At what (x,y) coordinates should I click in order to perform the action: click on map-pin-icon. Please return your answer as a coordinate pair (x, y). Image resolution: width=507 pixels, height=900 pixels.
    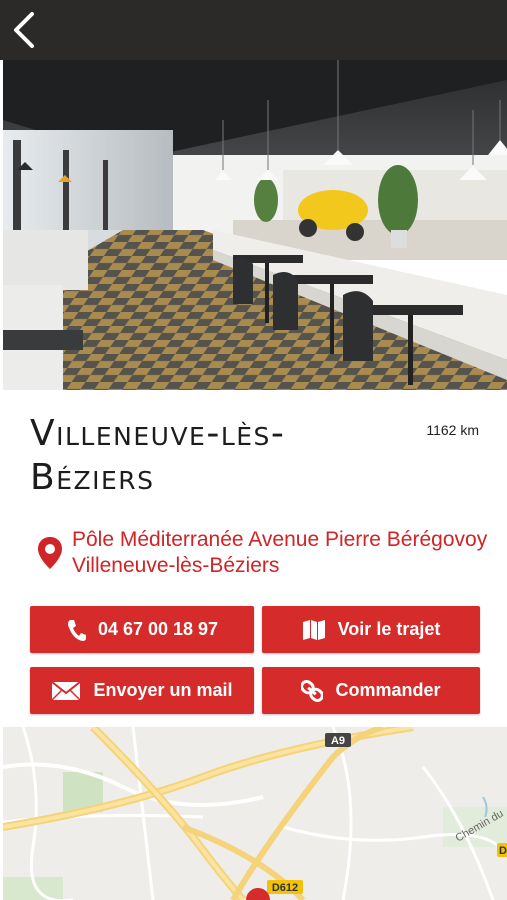
    Looking at the image, I should click on (50, 553).